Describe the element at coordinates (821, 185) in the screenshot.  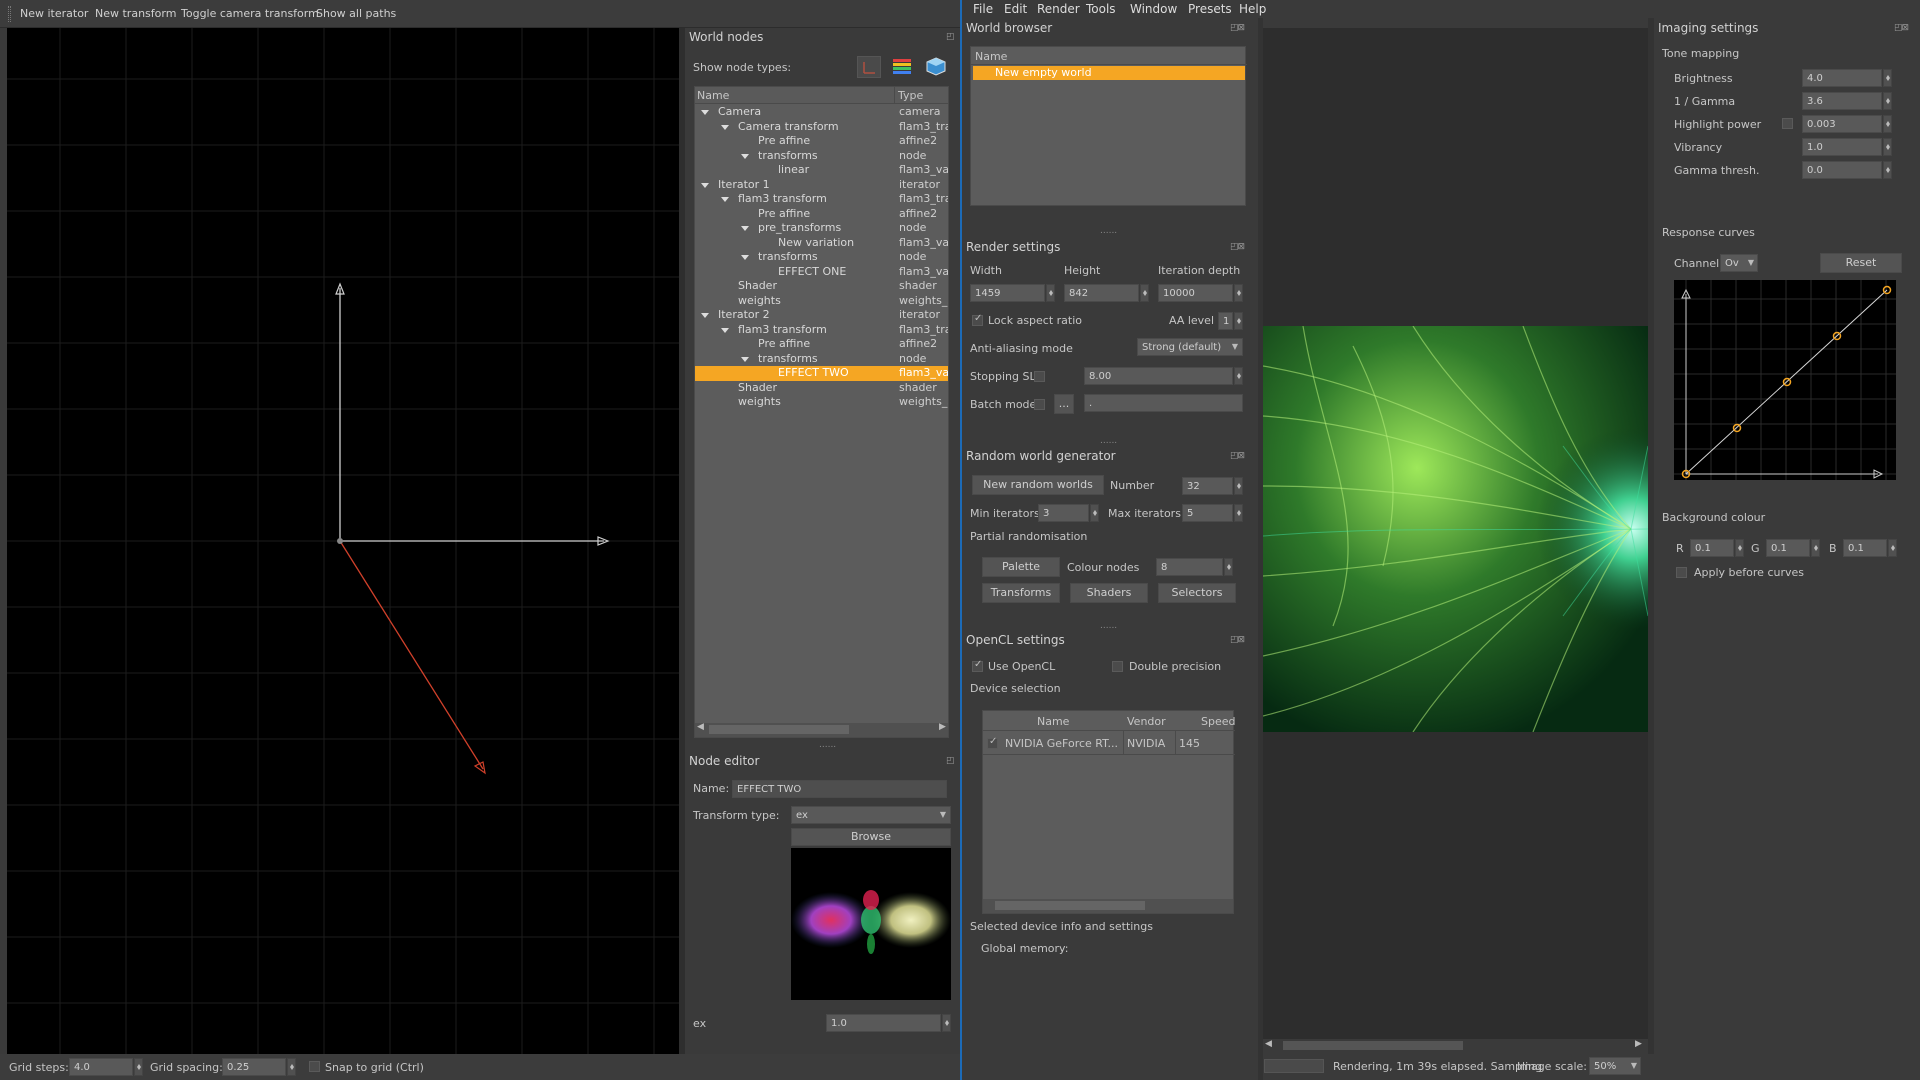
I see `tree-row: Iterator 1 iterator` at that location.